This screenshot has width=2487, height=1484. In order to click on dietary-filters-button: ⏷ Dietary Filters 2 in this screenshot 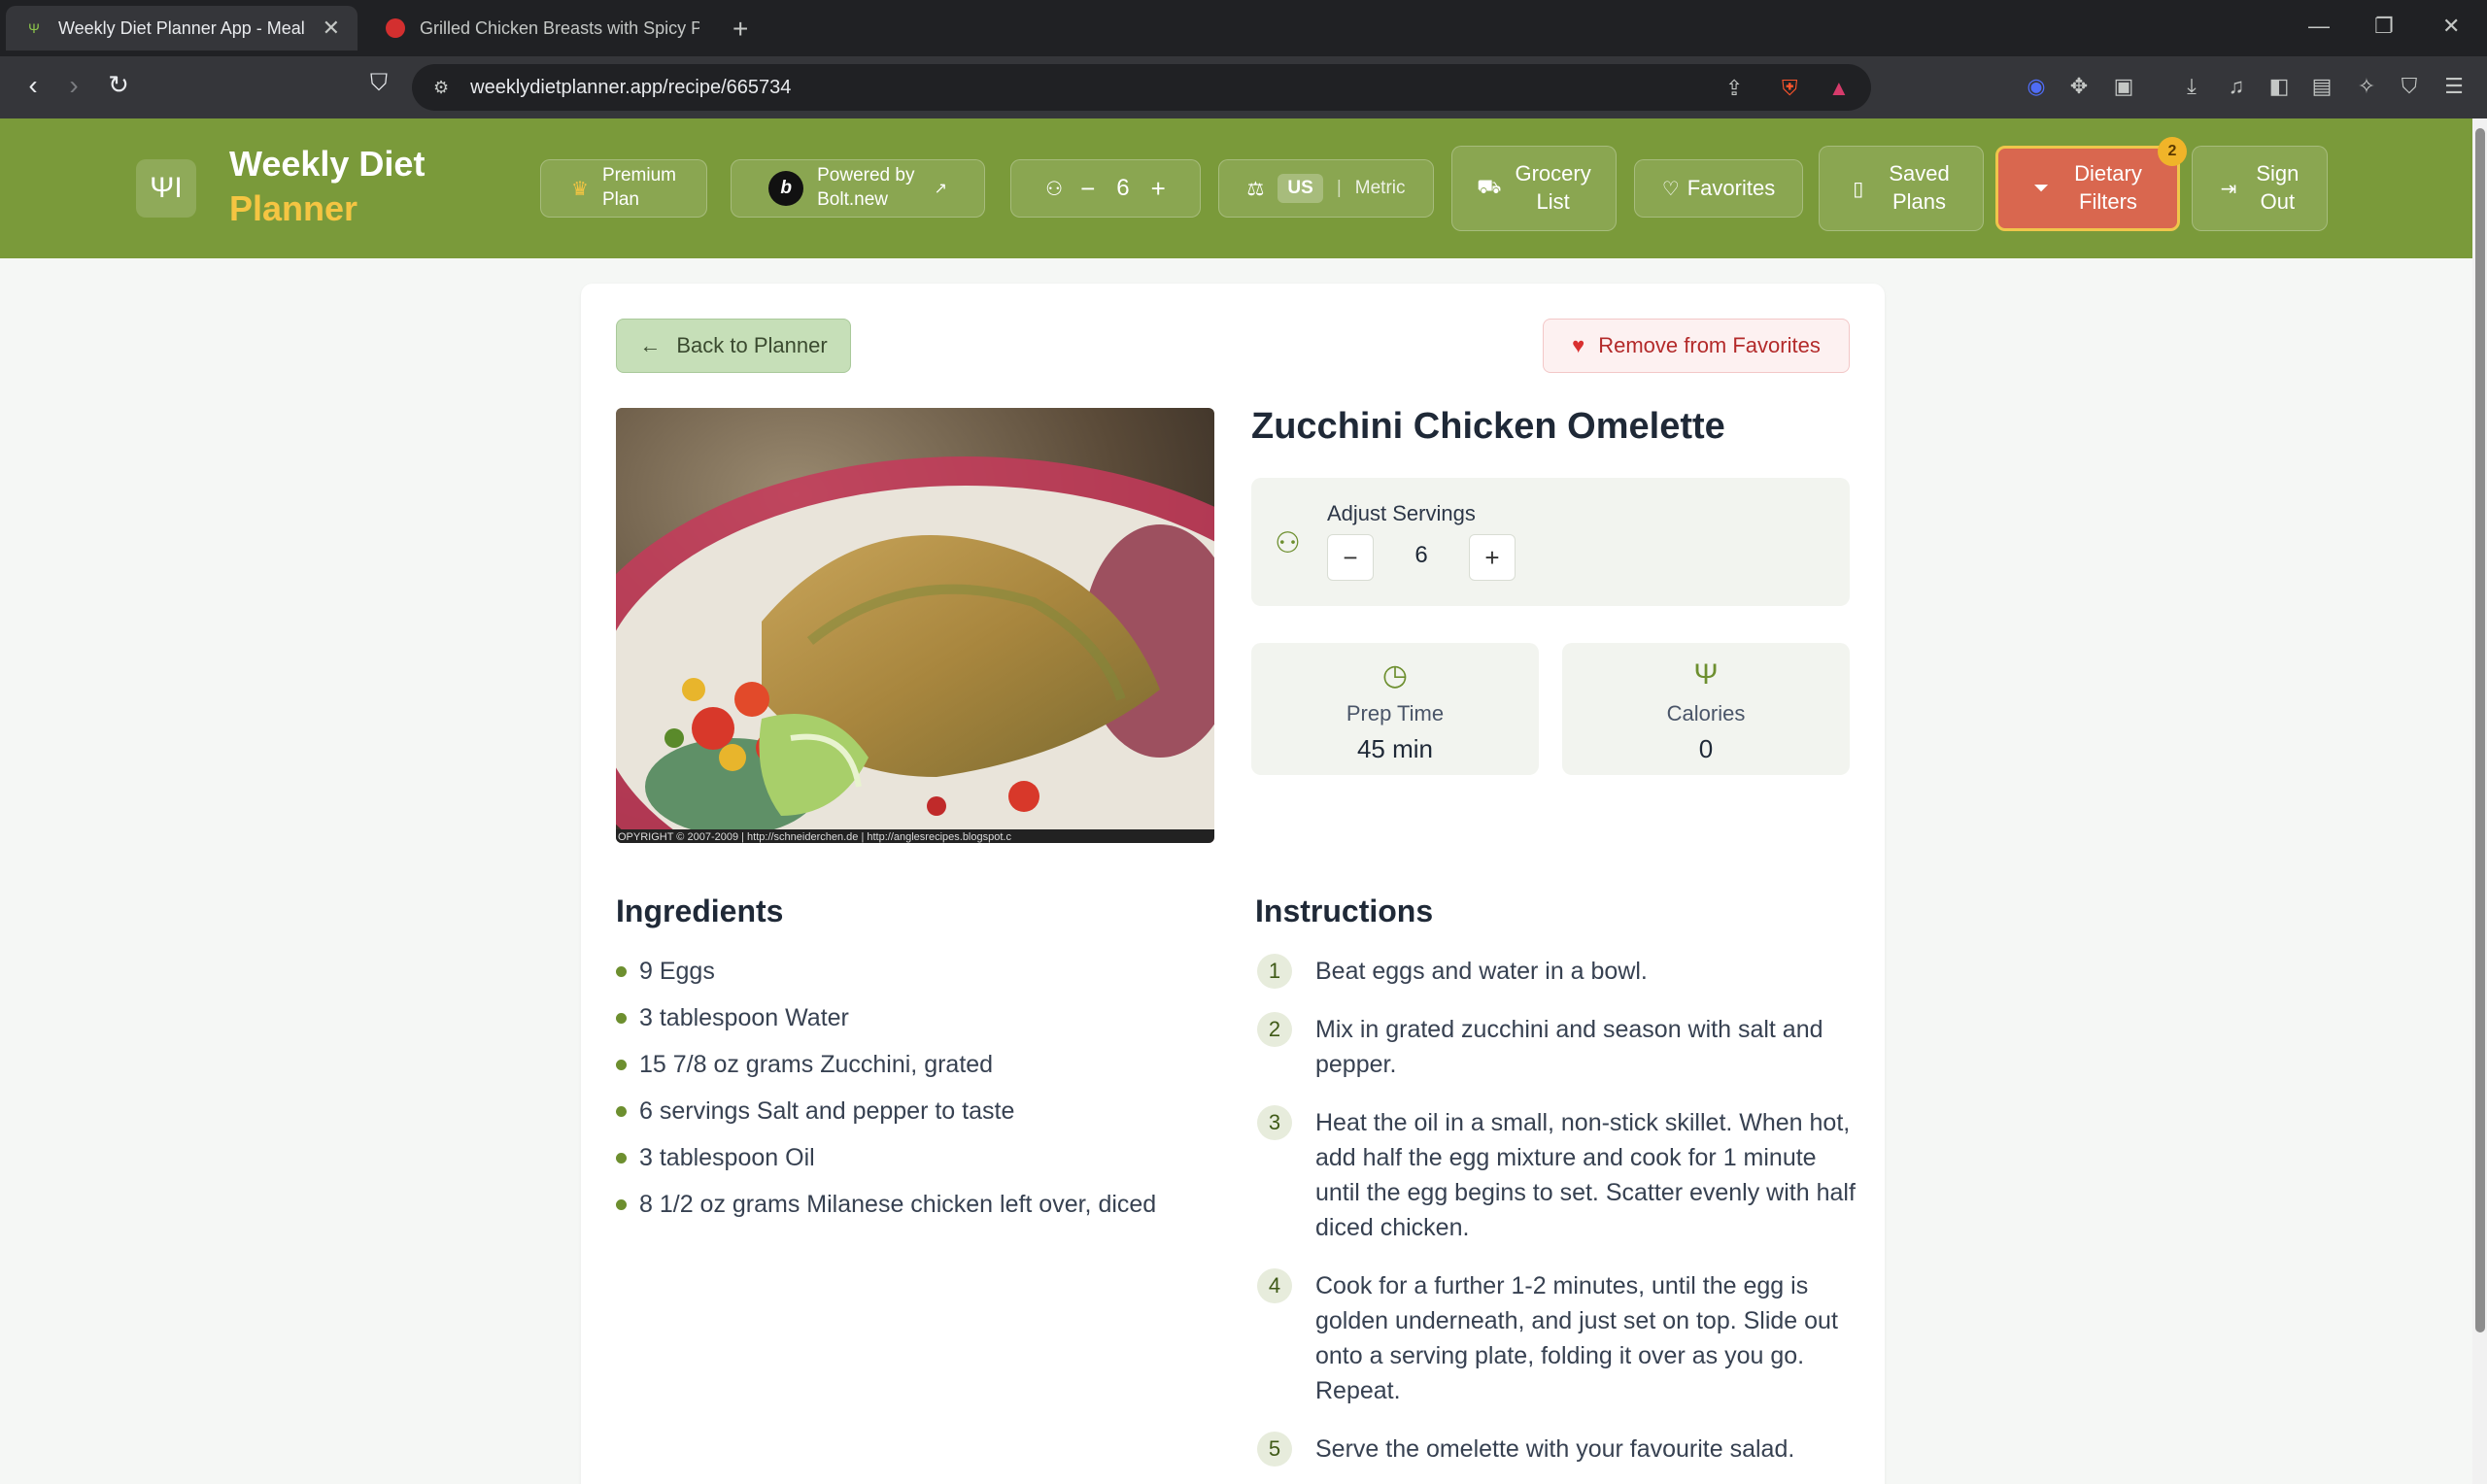, I will do `click(2091, 184)`.